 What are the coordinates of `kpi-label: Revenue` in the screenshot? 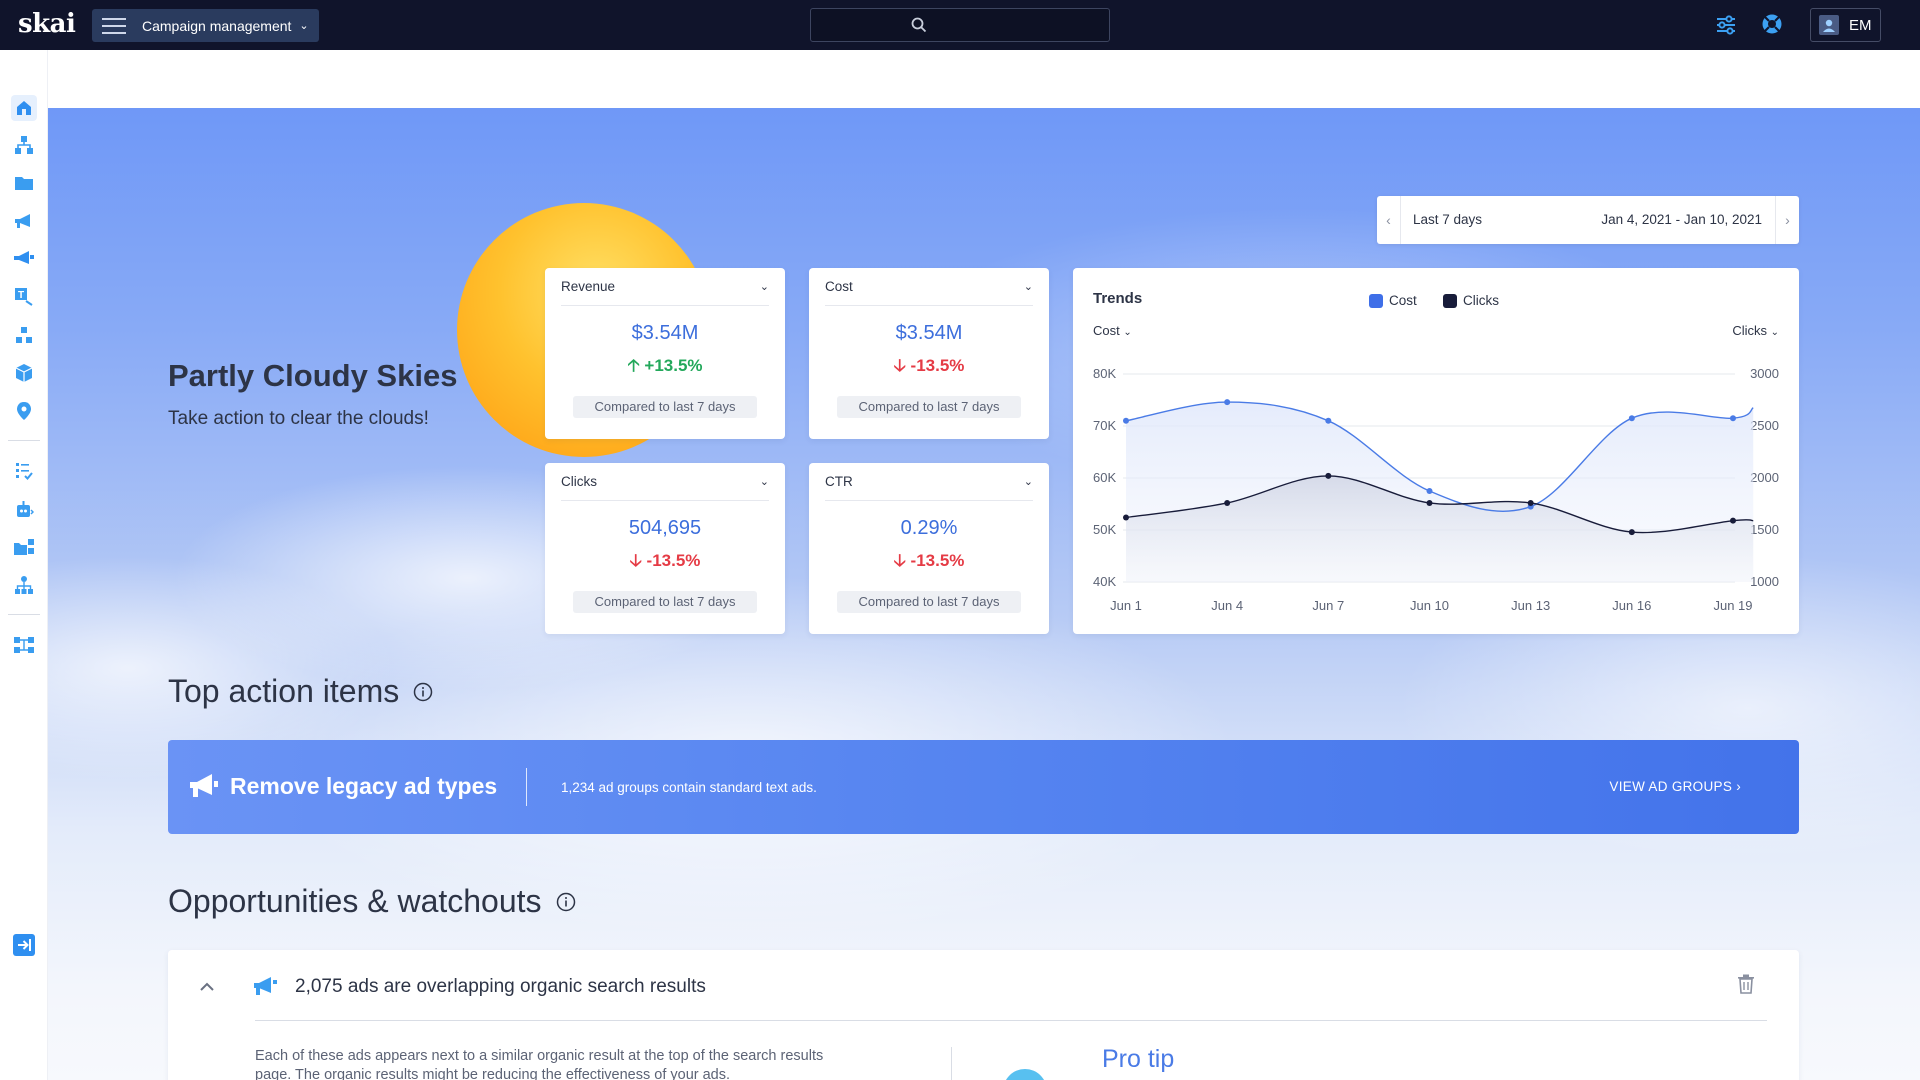 It's located at (588, 286).